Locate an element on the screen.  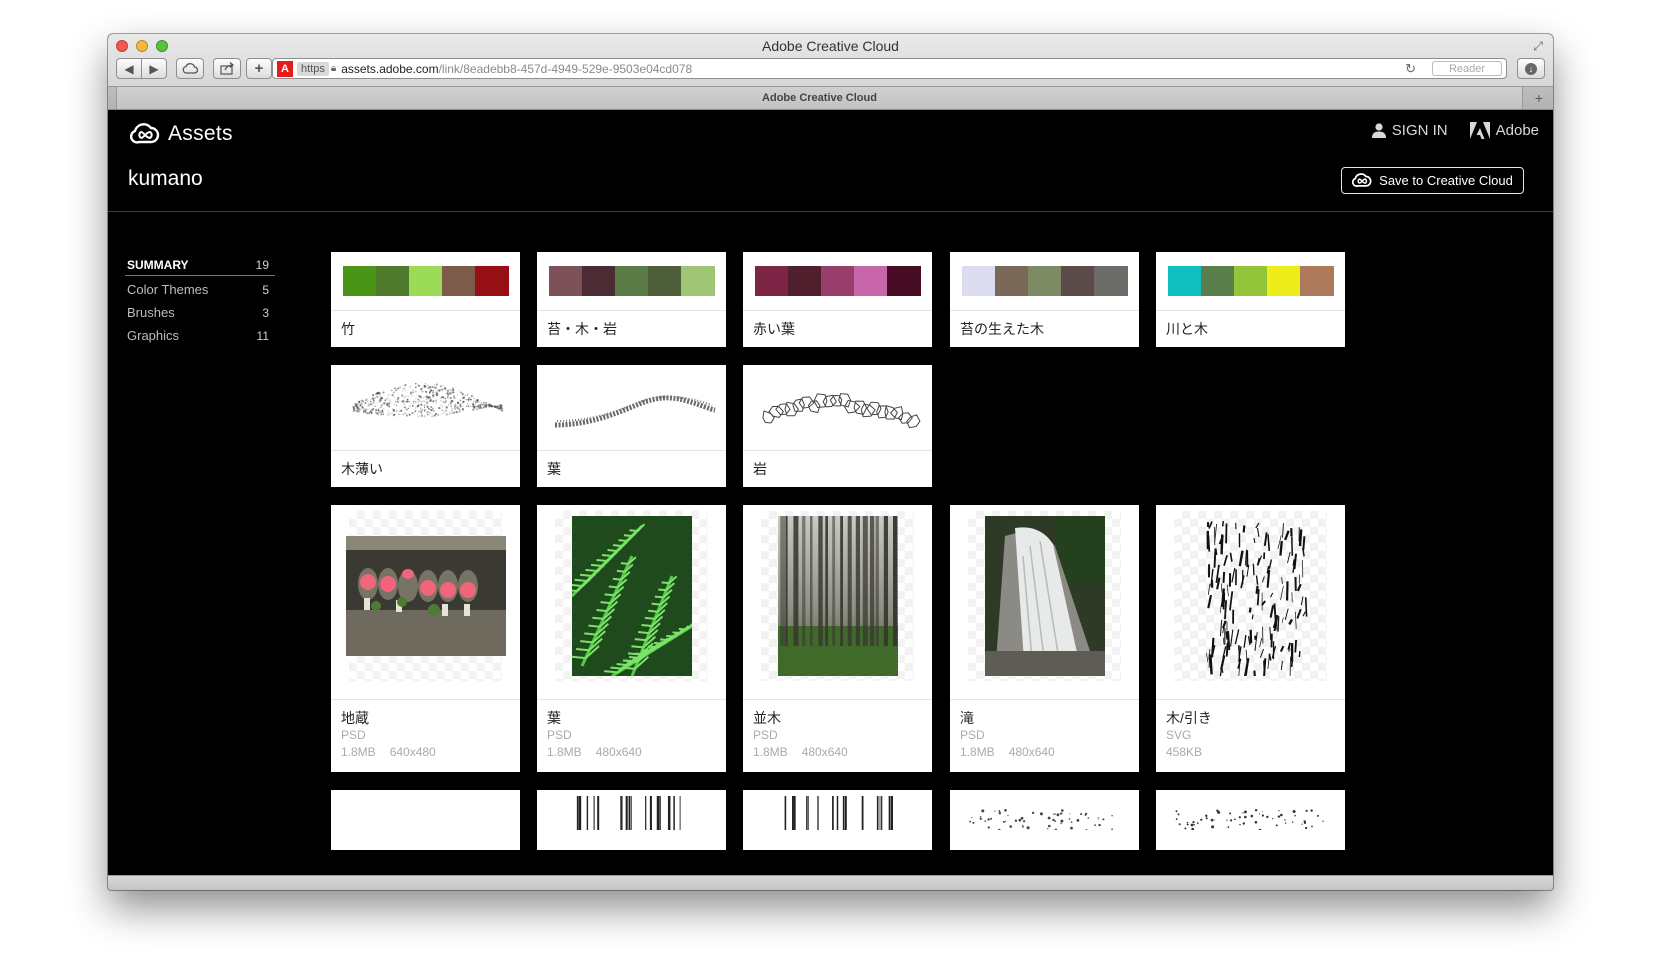
adobe-link: Adobe is located at coordinates (1504, 130).